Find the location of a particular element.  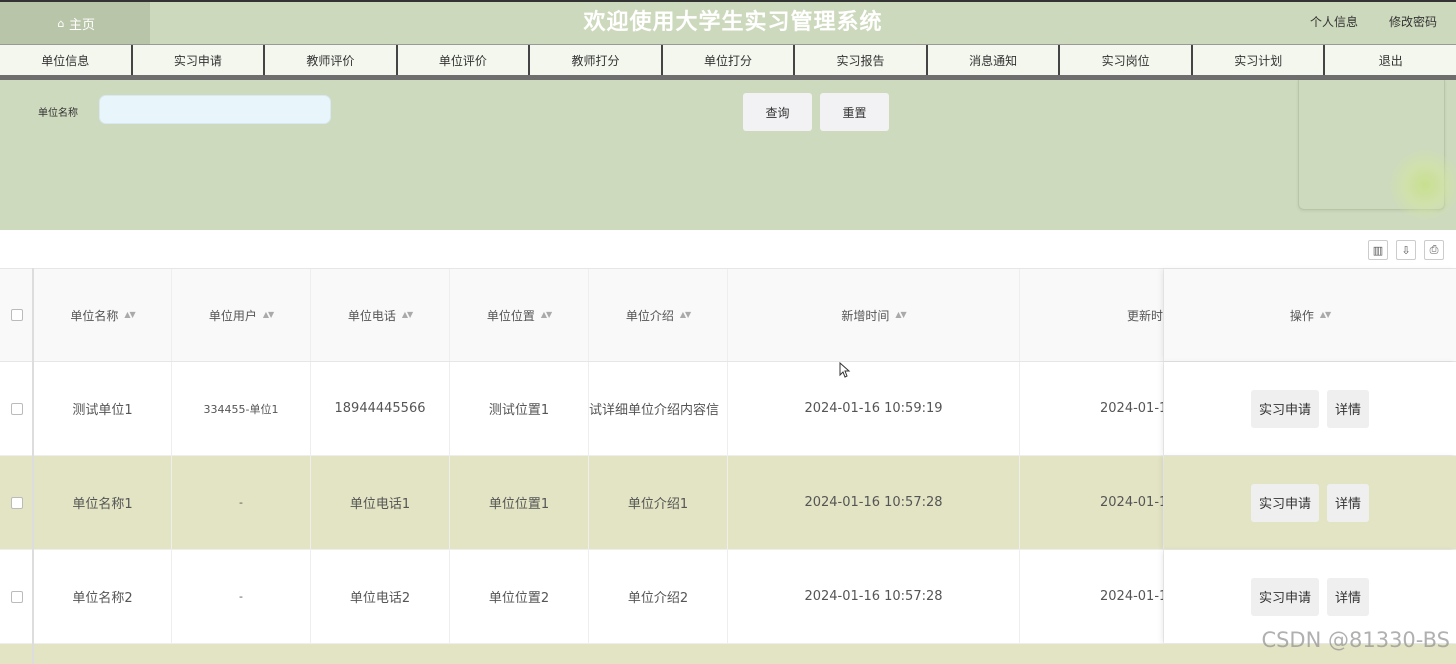

cell-unit-name: 单位名称1 is located at coordinates (103, 502).